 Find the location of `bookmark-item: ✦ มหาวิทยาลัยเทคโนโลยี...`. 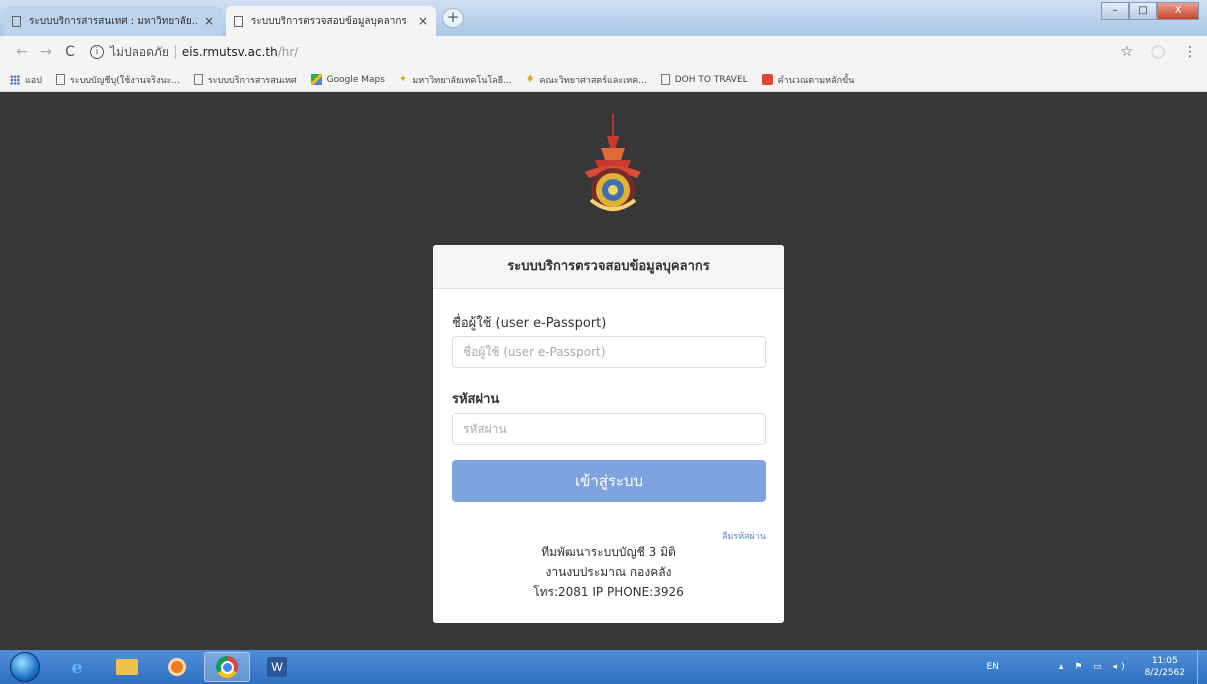

bookmark-item: ✦ มหาวิทยาลัยเทคโนโลยี... is located at coordinates (455, 80).